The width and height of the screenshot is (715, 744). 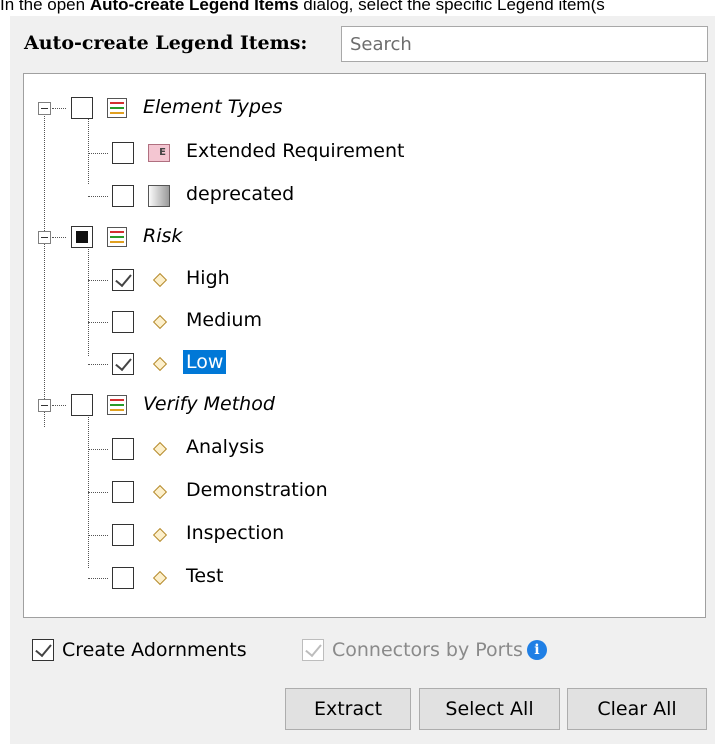 What do you see at coordinates (166, 43) in the screenshot?
I see `header-label: Auto-create Legend Items:` at bounding box center [166, 43].